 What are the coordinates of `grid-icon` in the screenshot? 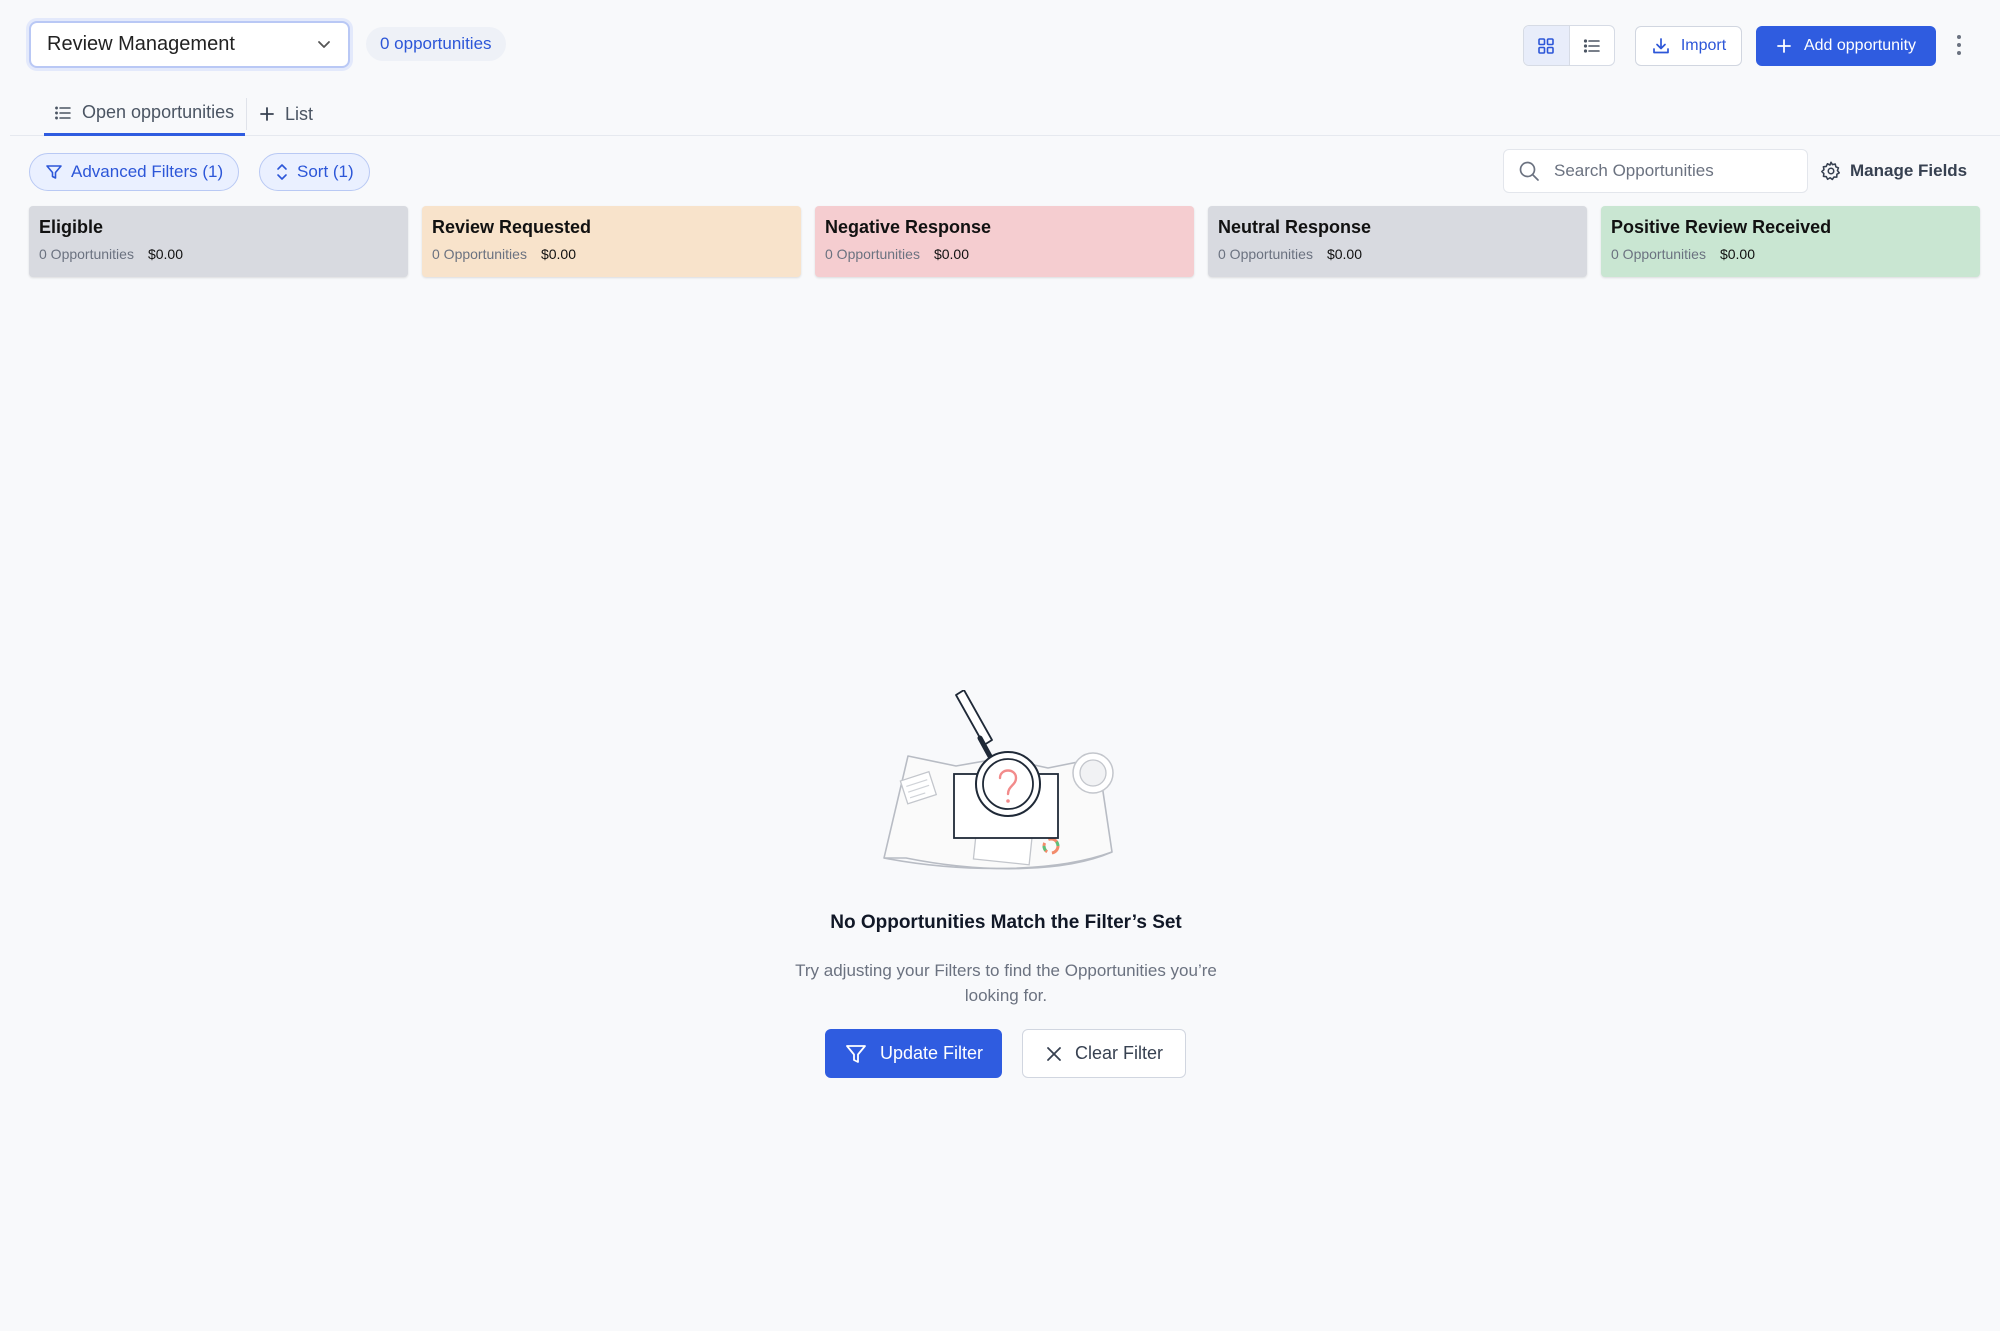 It's located at (1546, 46).